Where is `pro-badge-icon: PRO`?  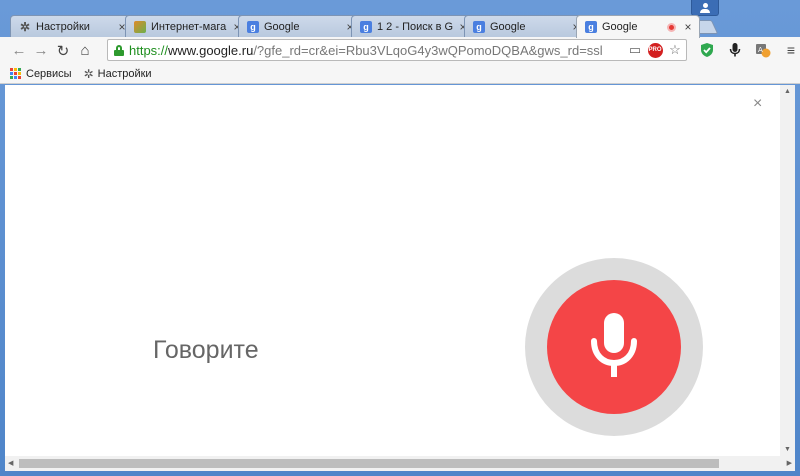 pro-badge-icon: PRO is located at coordinates (655, 50).